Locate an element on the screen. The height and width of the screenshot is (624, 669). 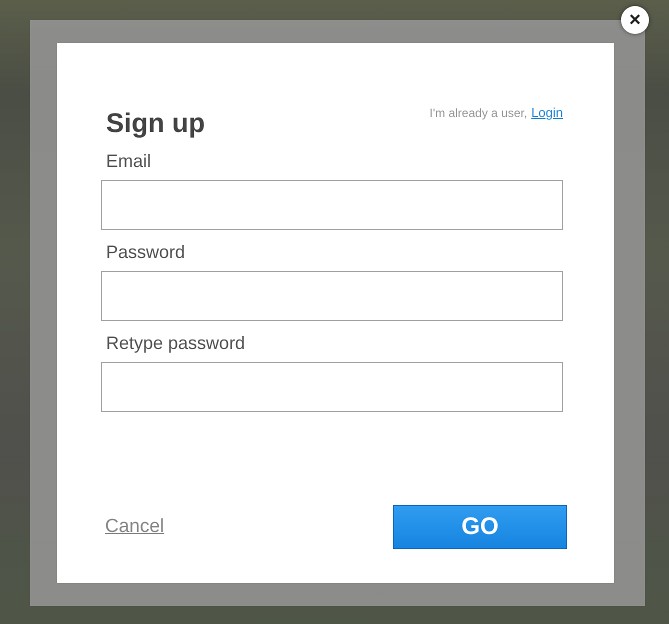
login-prompt: I'm already a user, is located at coordinates (479, 113).